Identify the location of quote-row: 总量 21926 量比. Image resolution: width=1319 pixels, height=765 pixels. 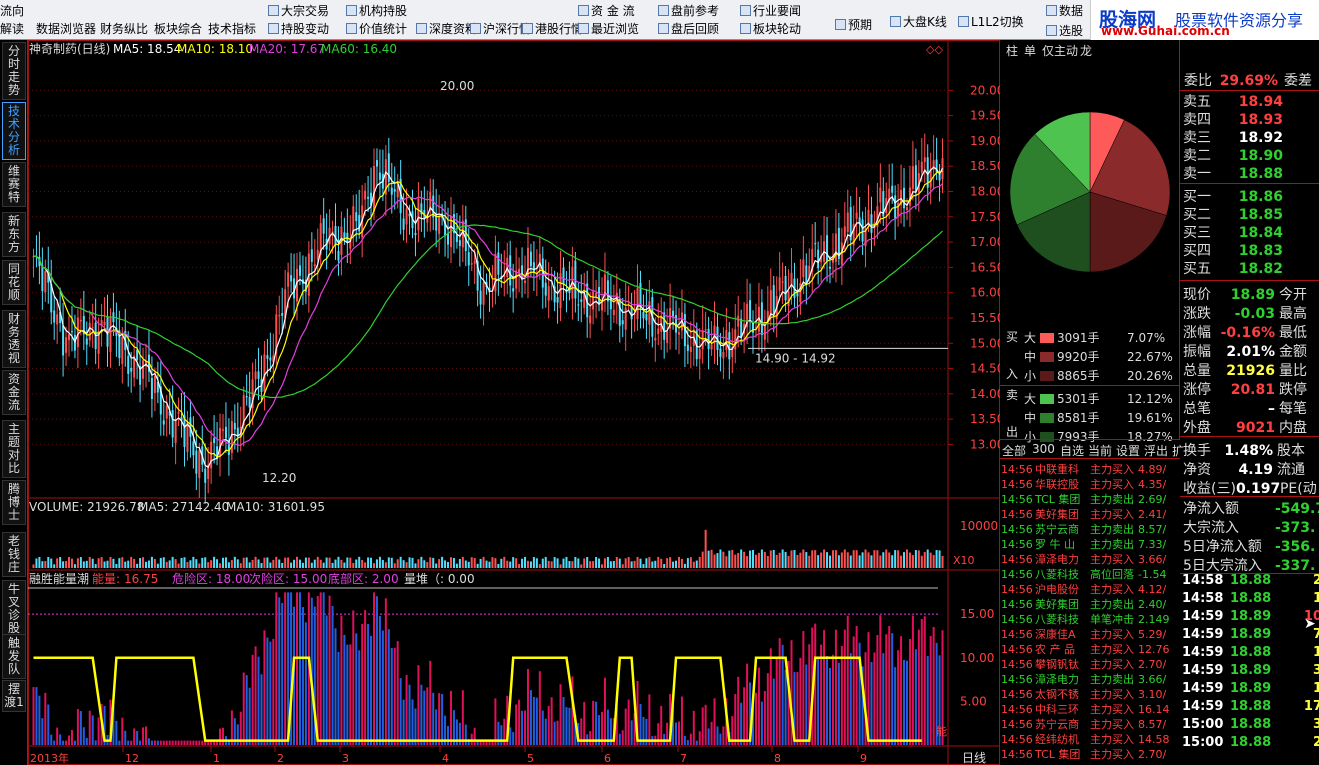
(1245, 371).